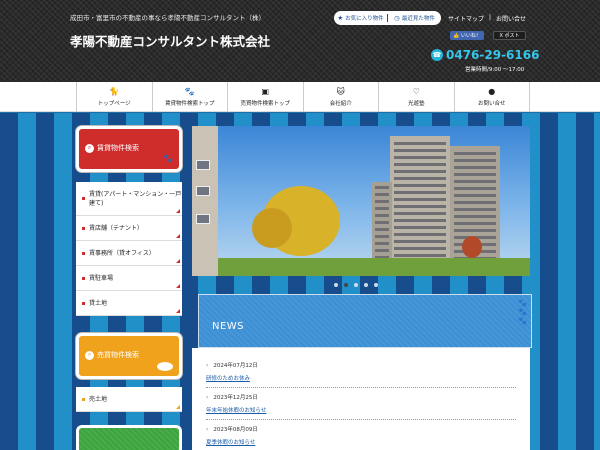 Image resolution: width=600 pixels, height=450 pixels. What do you see at coordinates (129, 228) in the screenshot?
I see `sidebar-item-rental-store: 賃店舗（テナント）` at bounding box center [129, 228].